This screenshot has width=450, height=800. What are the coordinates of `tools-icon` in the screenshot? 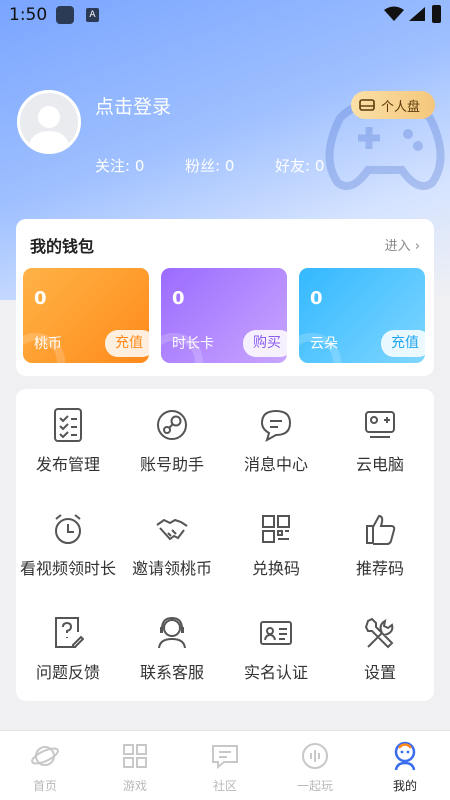 It's located at (379, 633).